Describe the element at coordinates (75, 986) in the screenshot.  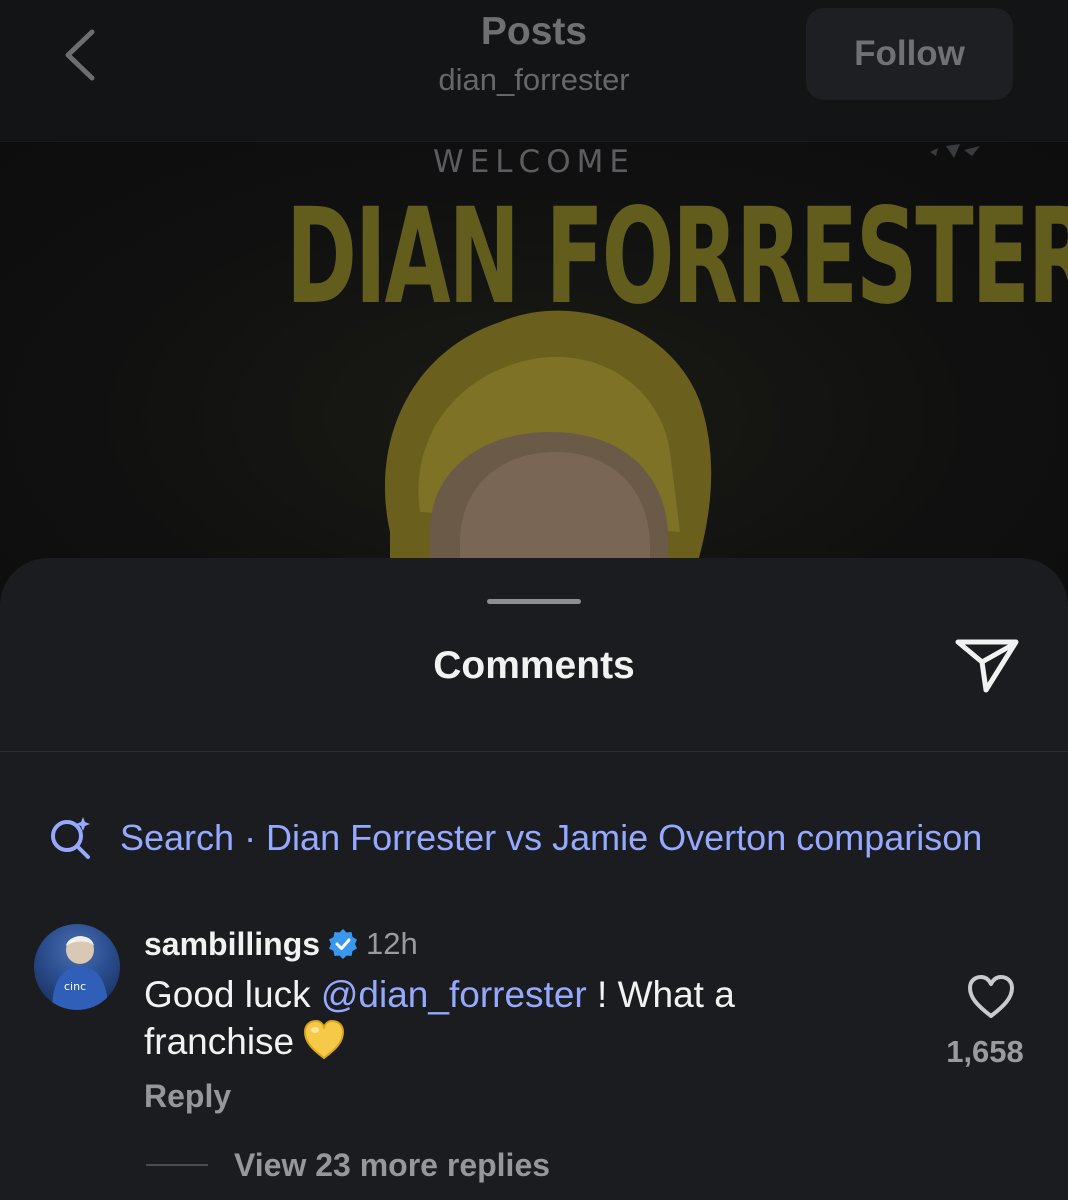
I see `svg-text: cinc` at that location.